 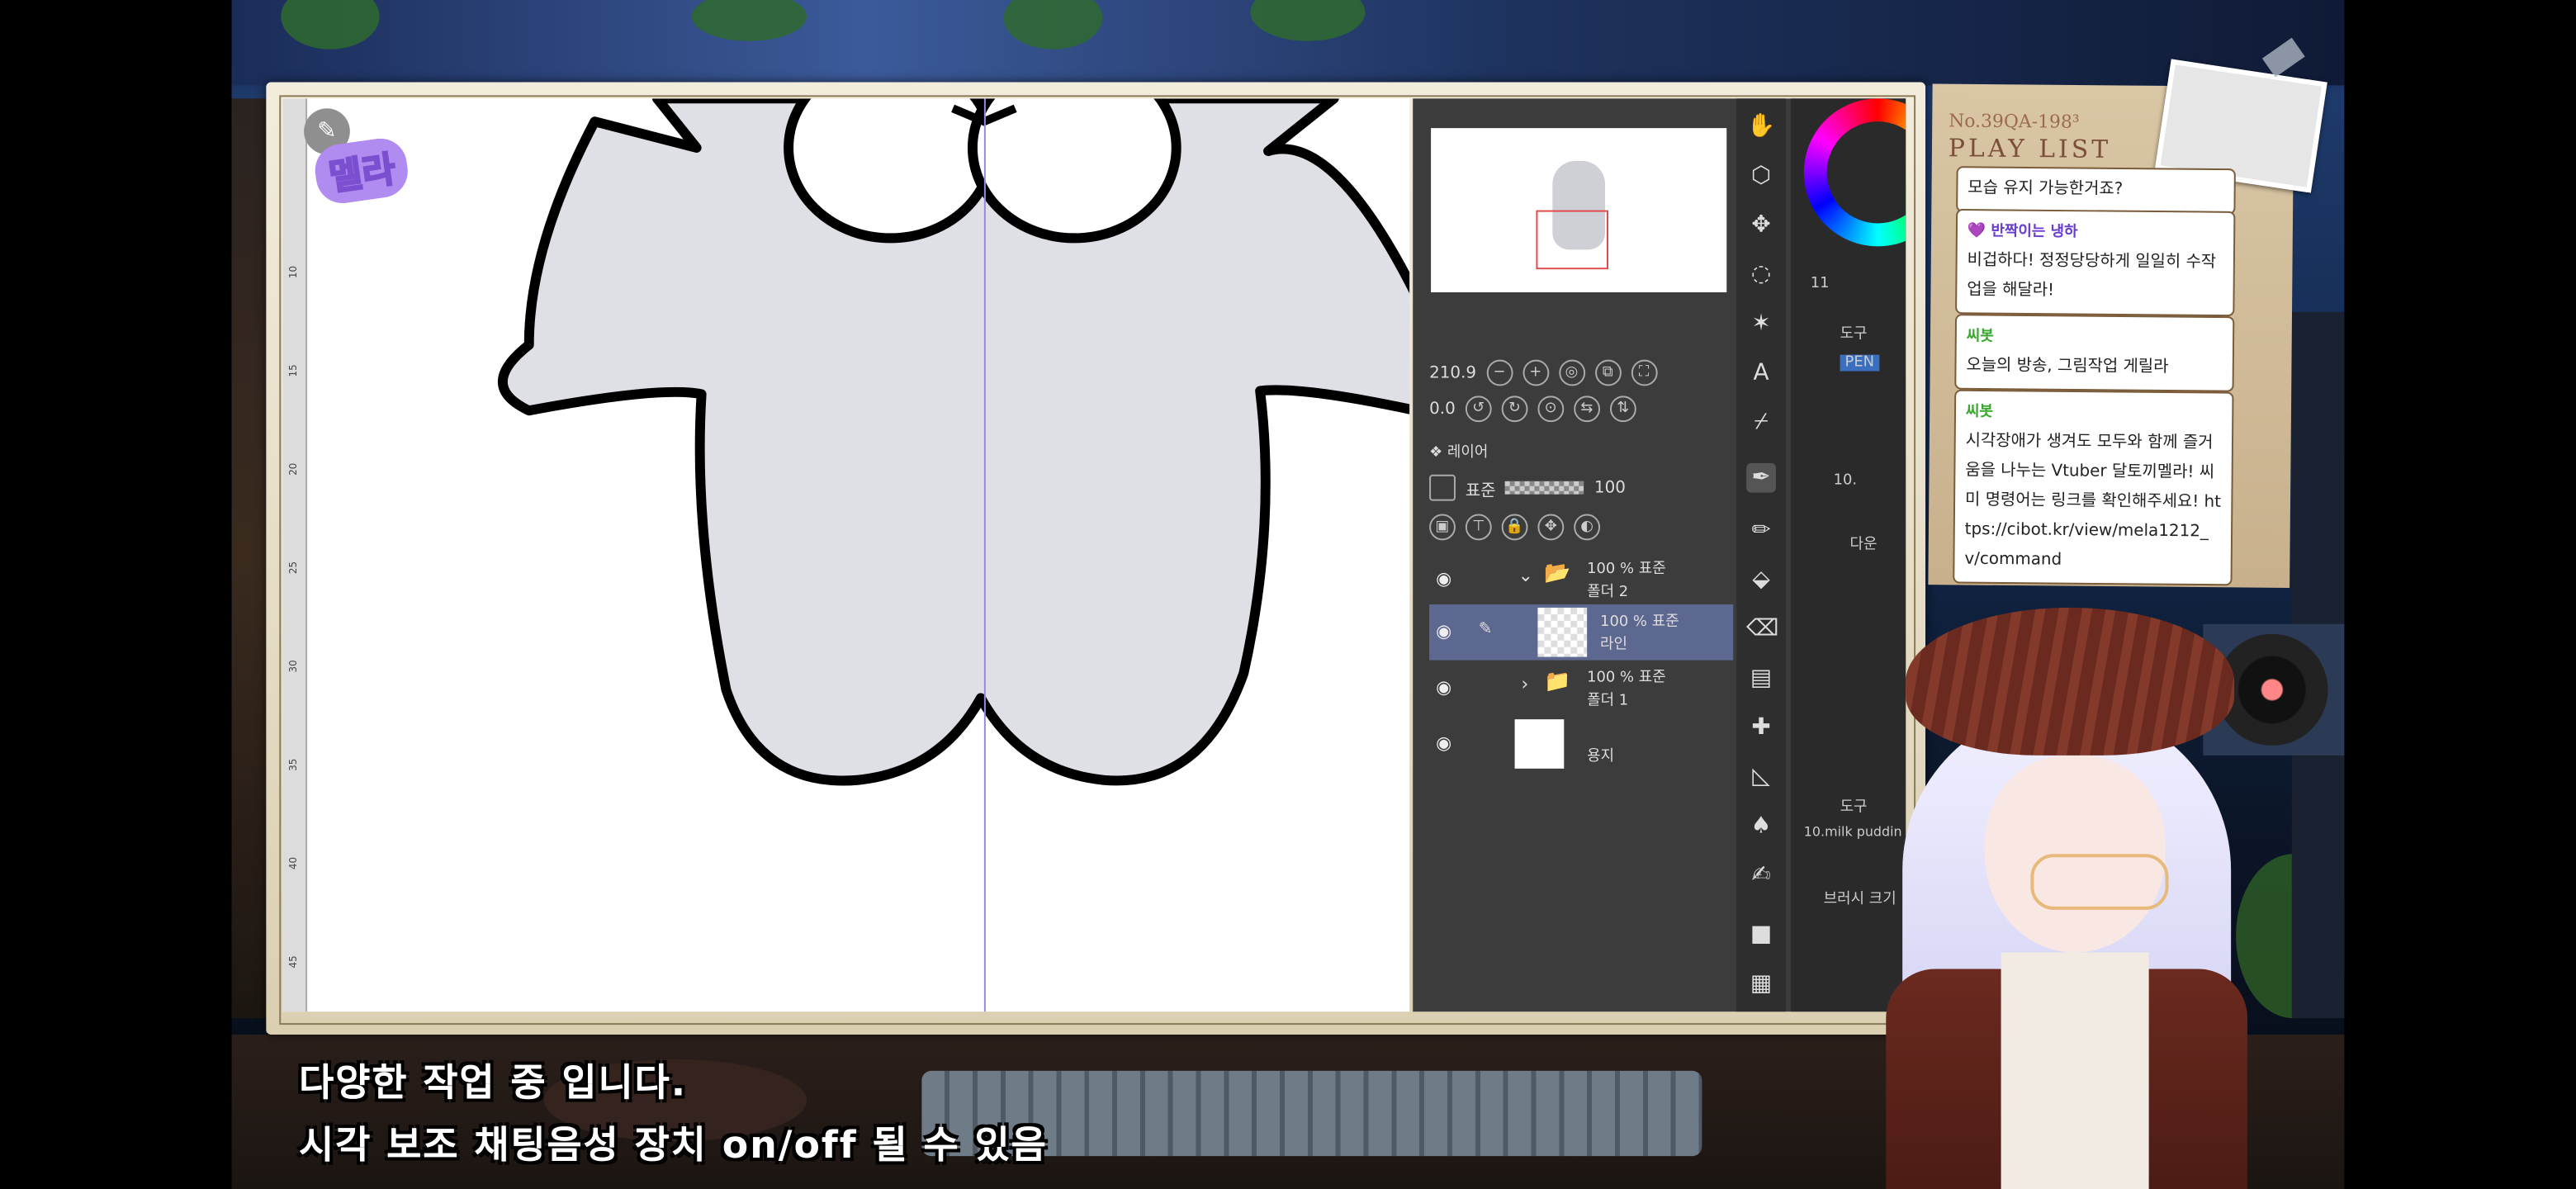 What do you see at coordinates (2075, 1070) in the screenshot?
I see `avatar-blouse` at bounding box center [2075, 1070].